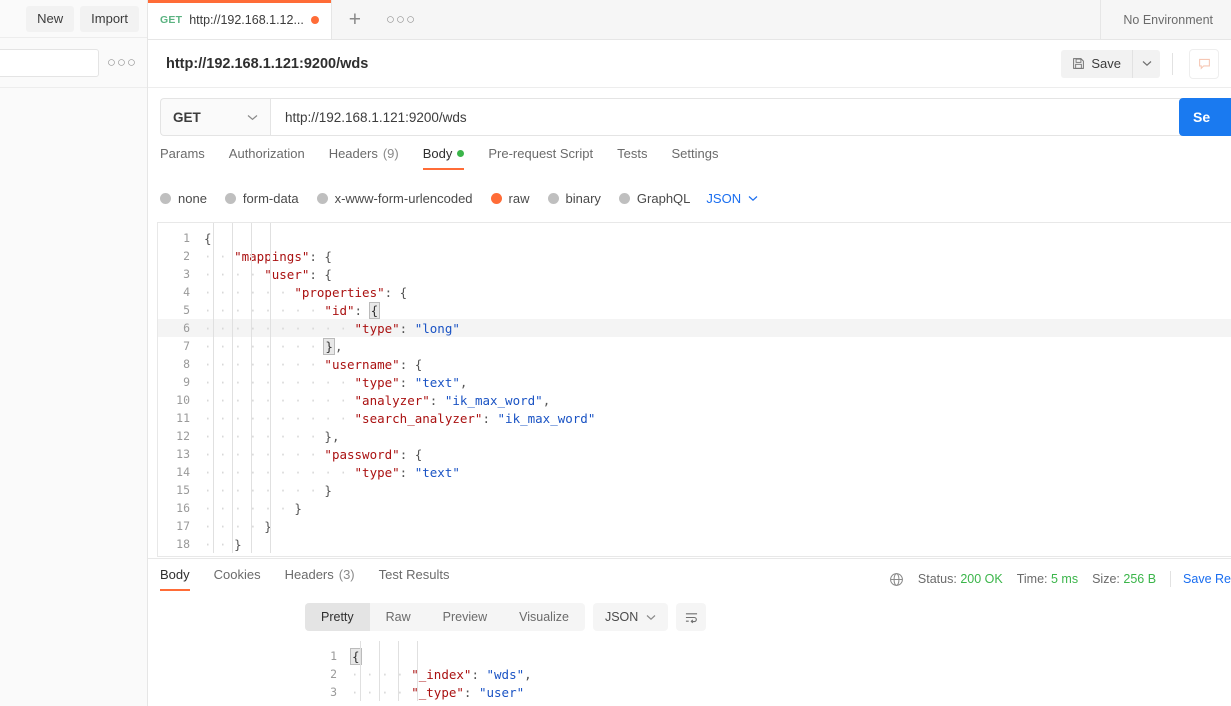 The image size is (1231, 706). Describe the element at coordinates (267, 490) in the screenshot. I see `code-text: · · · · · · · · }` at that location.